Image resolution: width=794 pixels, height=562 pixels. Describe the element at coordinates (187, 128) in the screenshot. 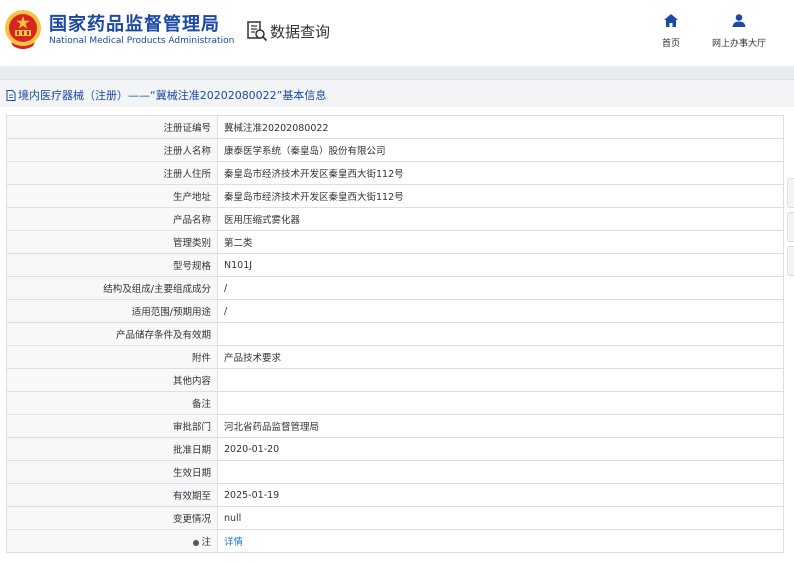

I see `field-label-text: 注册证编号` at that location.